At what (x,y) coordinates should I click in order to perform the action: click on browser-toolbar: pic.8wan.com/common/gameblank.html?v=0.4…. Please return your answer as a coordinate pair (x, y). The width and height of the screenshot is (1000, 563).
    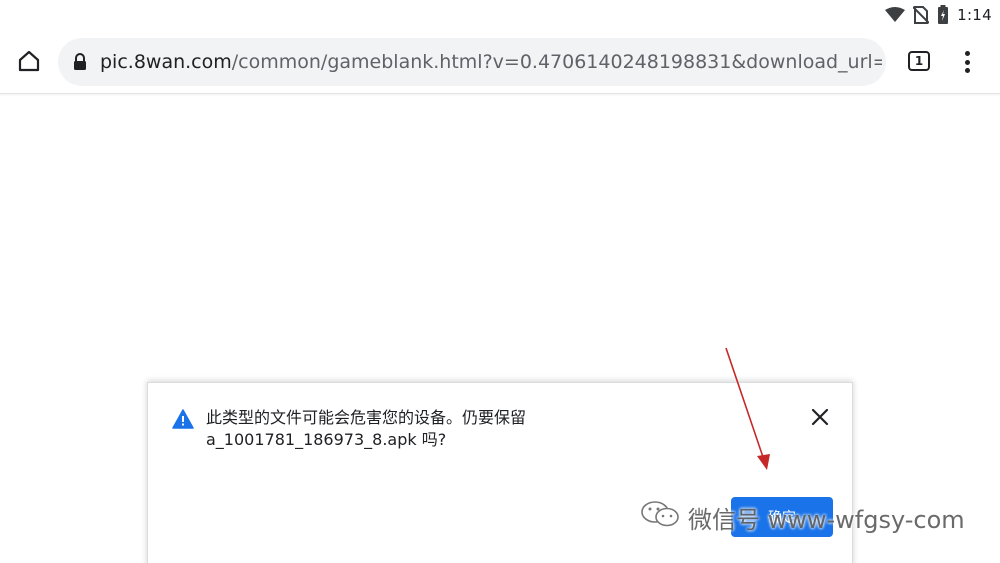
    Looking at the image, I should click on (500, 62).